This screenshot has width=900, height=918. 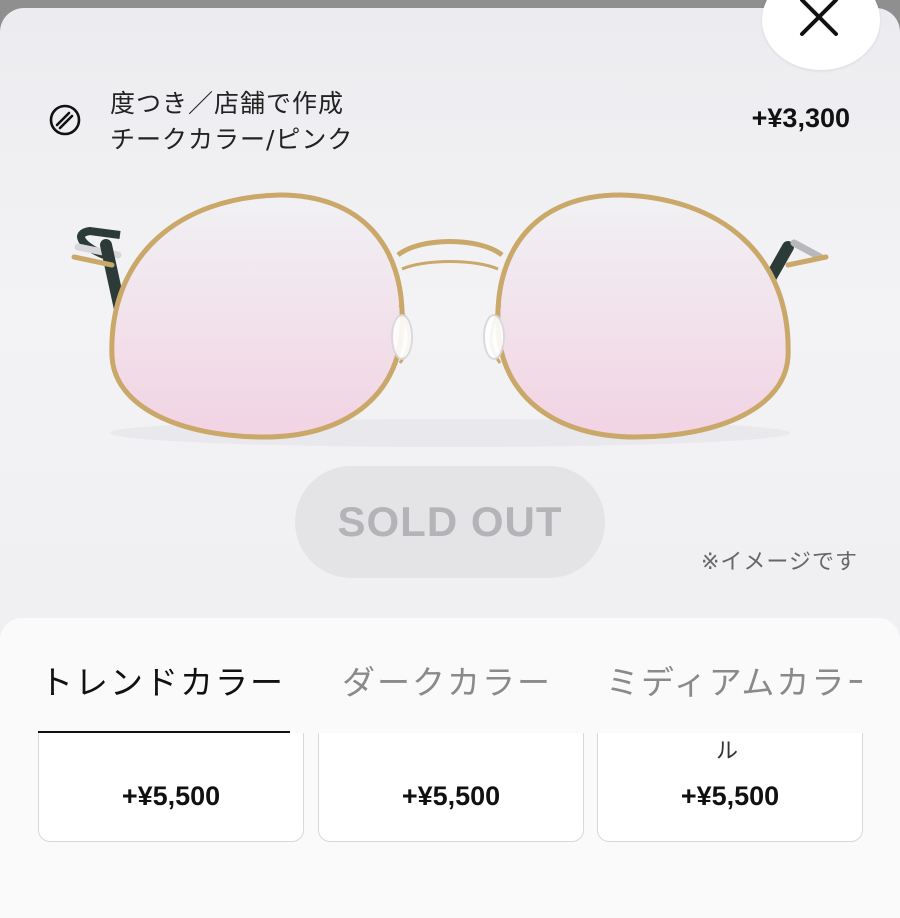 I want to click on lens-option-text: 度つき／店舗で作成 チークカラー/ピンク, so click(x=231, y=122).